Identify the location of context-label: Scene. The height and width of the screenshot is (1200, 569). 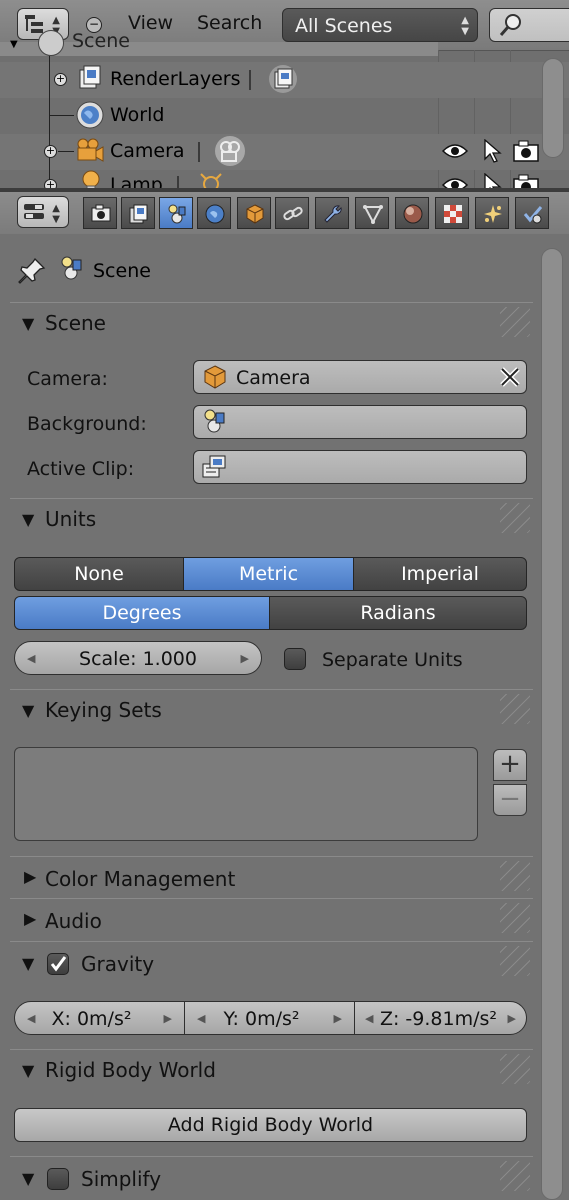
(122, 271).